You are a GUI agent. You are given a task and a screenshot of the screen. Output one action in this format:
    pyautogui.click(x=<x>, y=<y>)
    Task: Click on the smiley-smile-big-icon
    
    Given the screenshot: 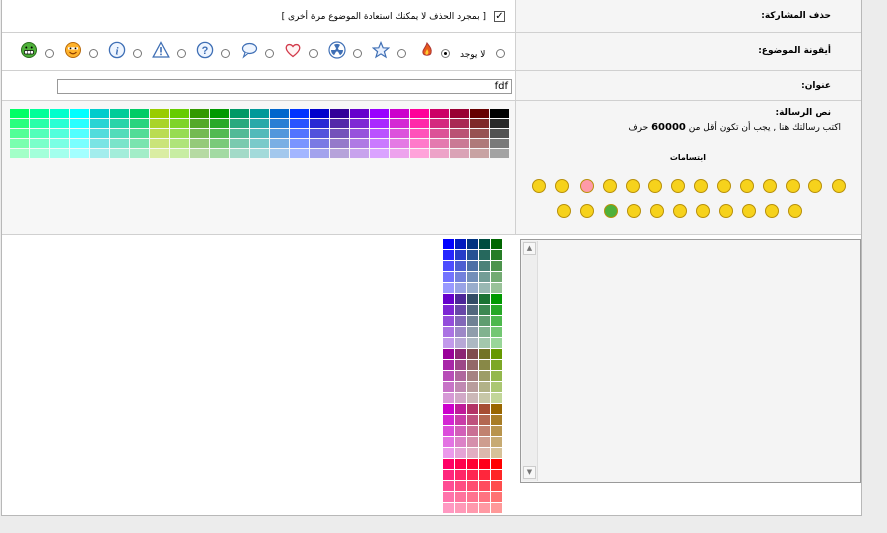 What is the action you would take?
    pyautogui.click(x=839, y=186)
    